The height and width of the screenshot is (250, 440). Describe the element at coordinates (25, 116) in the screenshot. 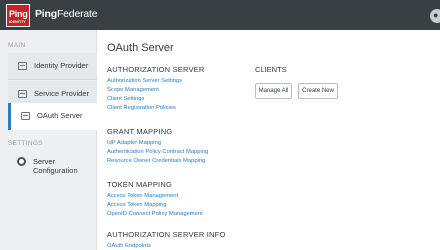

I see `oauth-server-icon` at that location.